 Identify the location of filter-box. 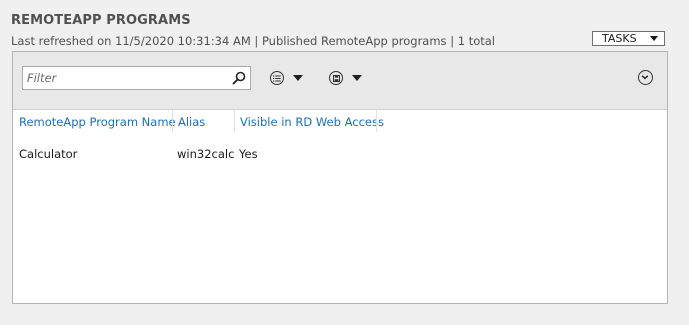
(136, 78).